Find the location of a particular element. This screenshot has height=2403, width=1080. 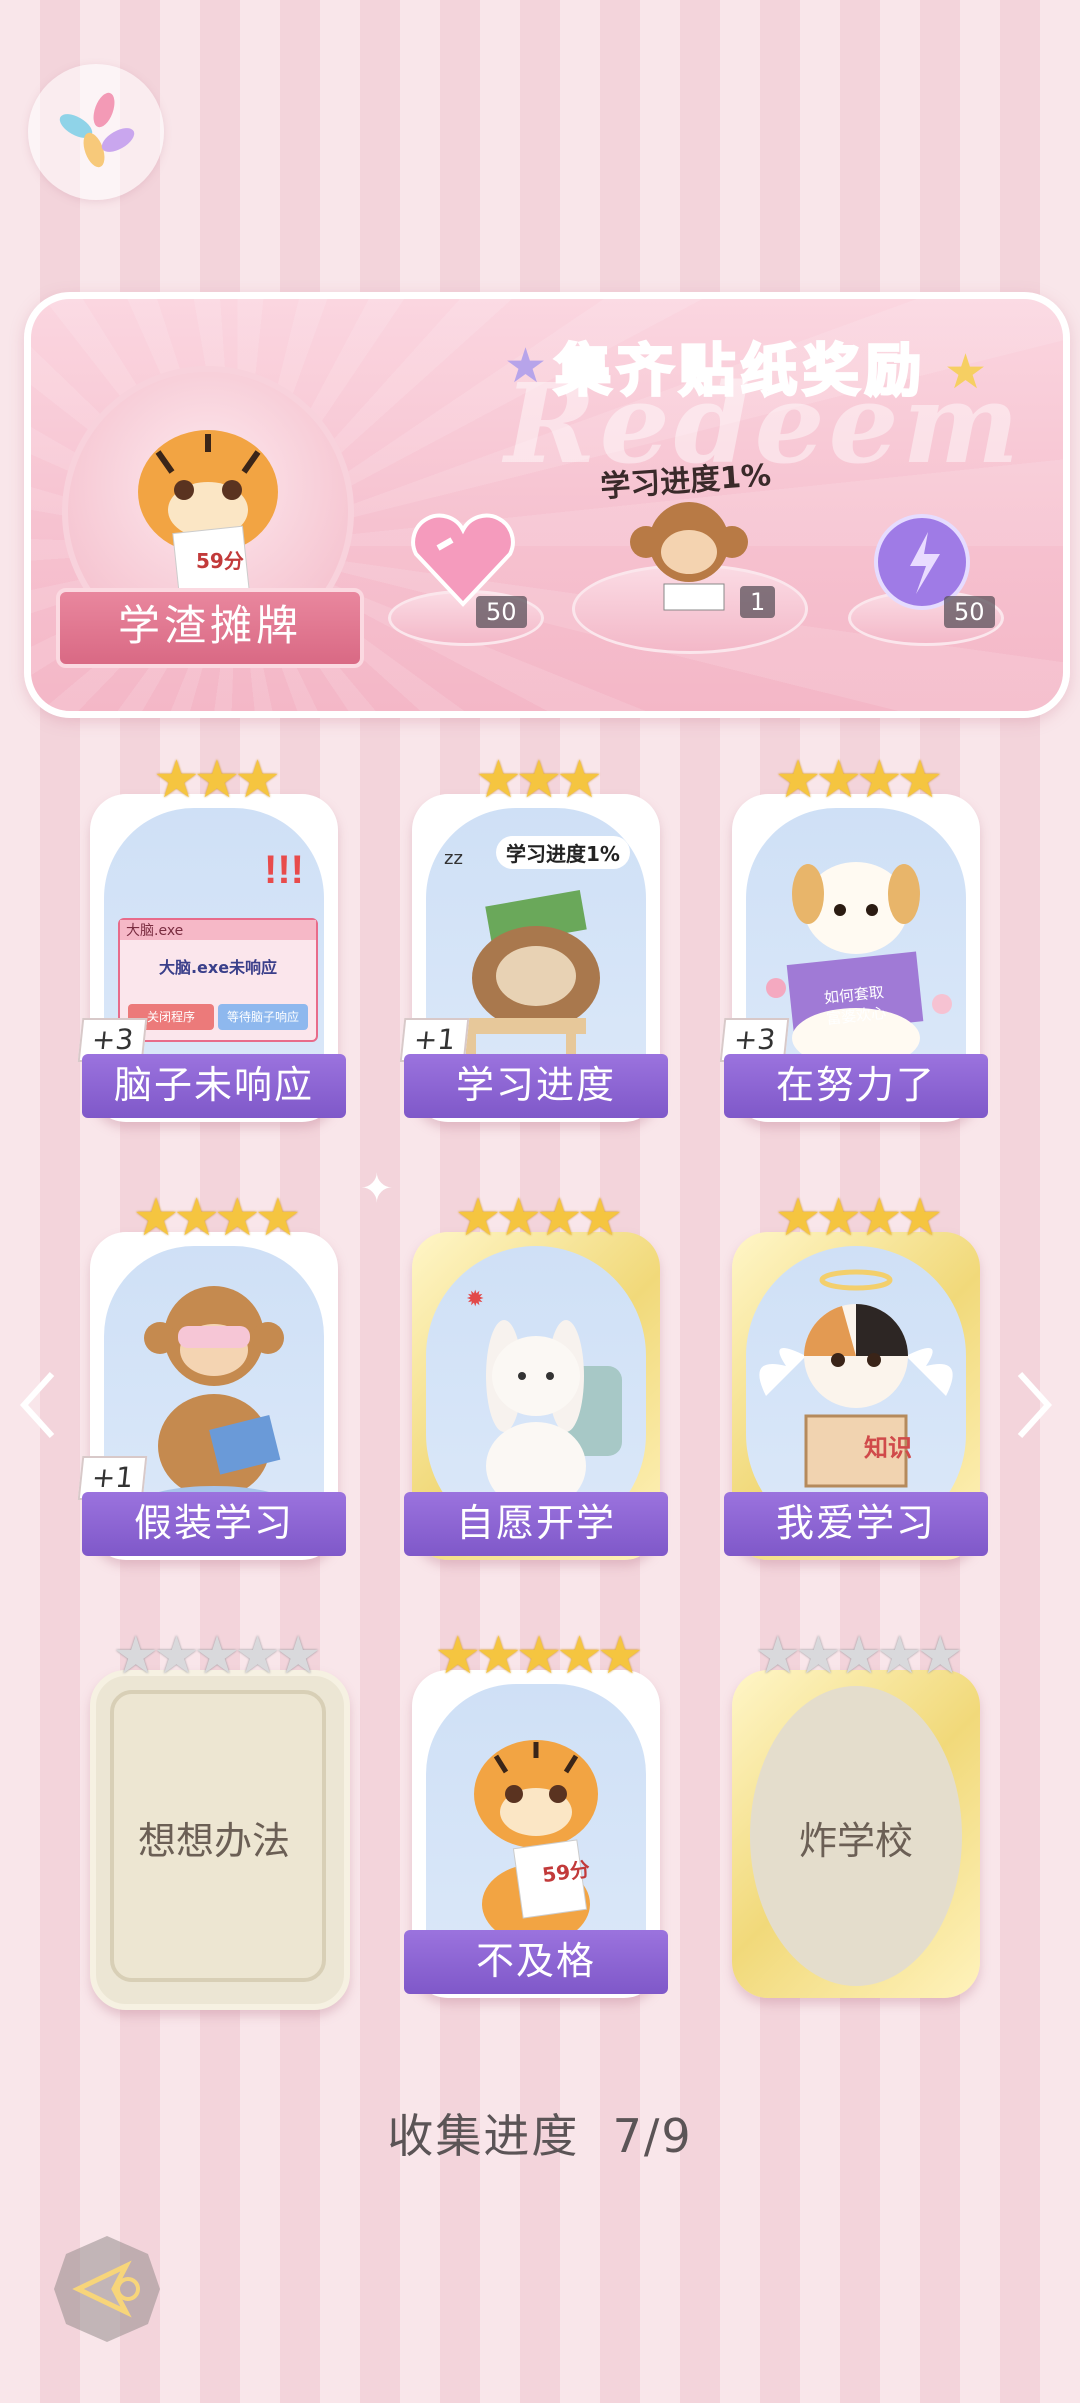

card-label: 我爱学习 is located at coordinates (856, 1524).